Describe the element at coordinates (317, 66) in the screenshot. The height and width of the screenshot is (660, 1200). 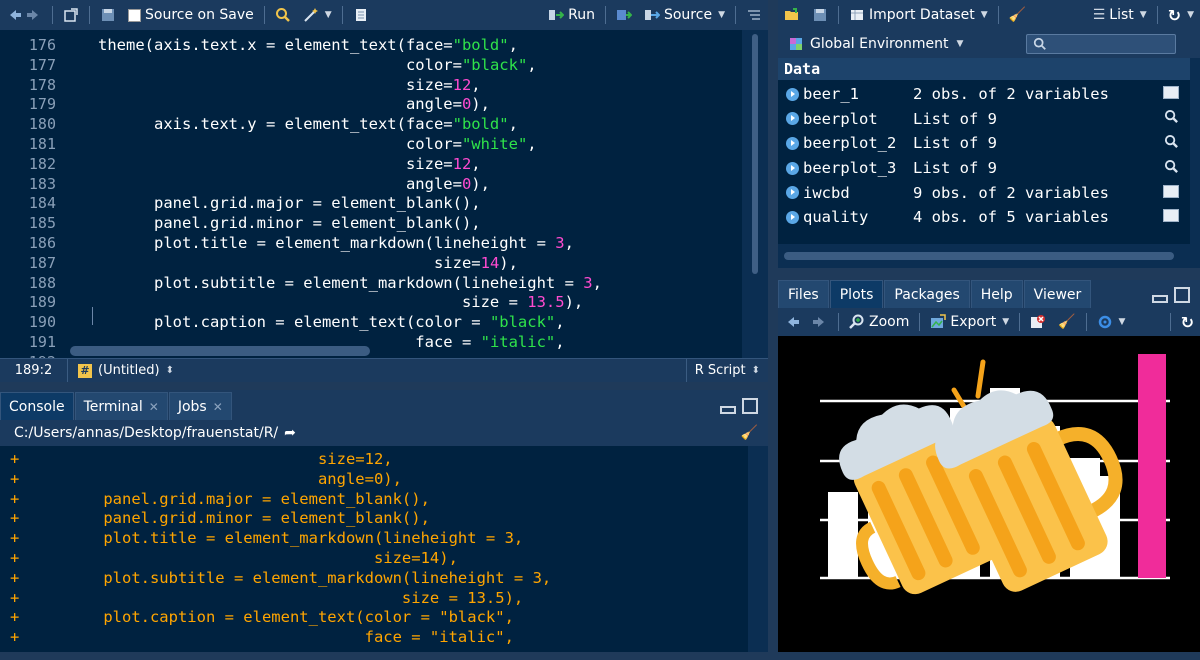
I see `code-line: color="black",` at that location.